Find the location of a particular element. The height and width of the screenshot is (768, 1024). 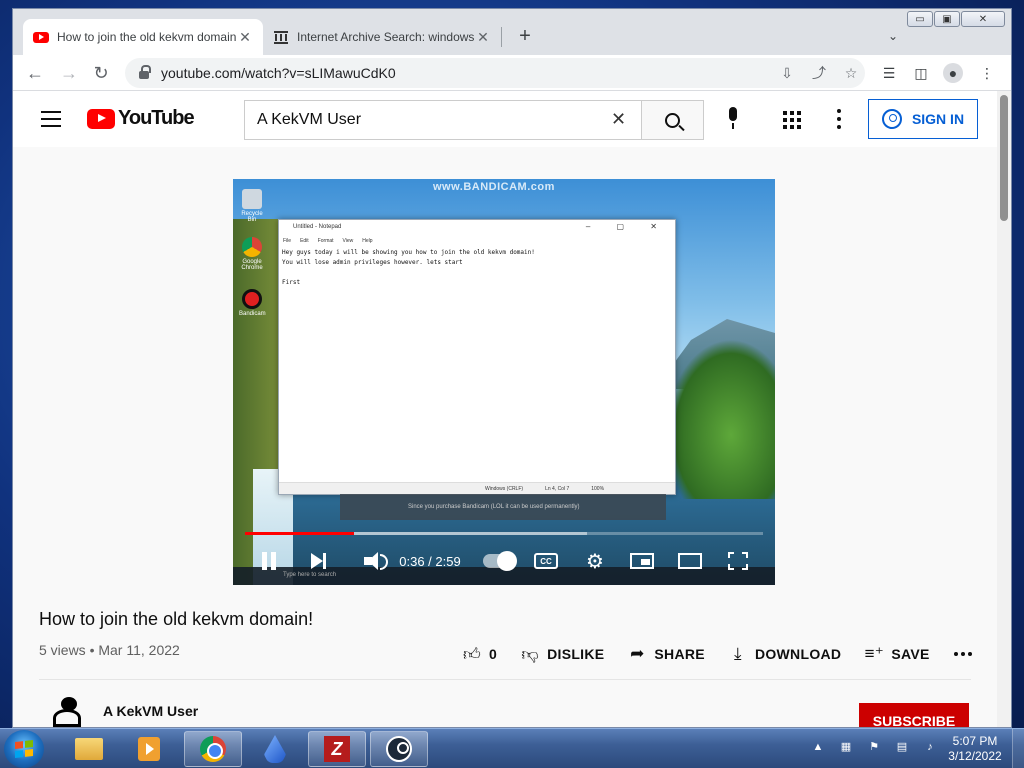

tab-search-button: ⌄ is located at coordinates (893, 36).